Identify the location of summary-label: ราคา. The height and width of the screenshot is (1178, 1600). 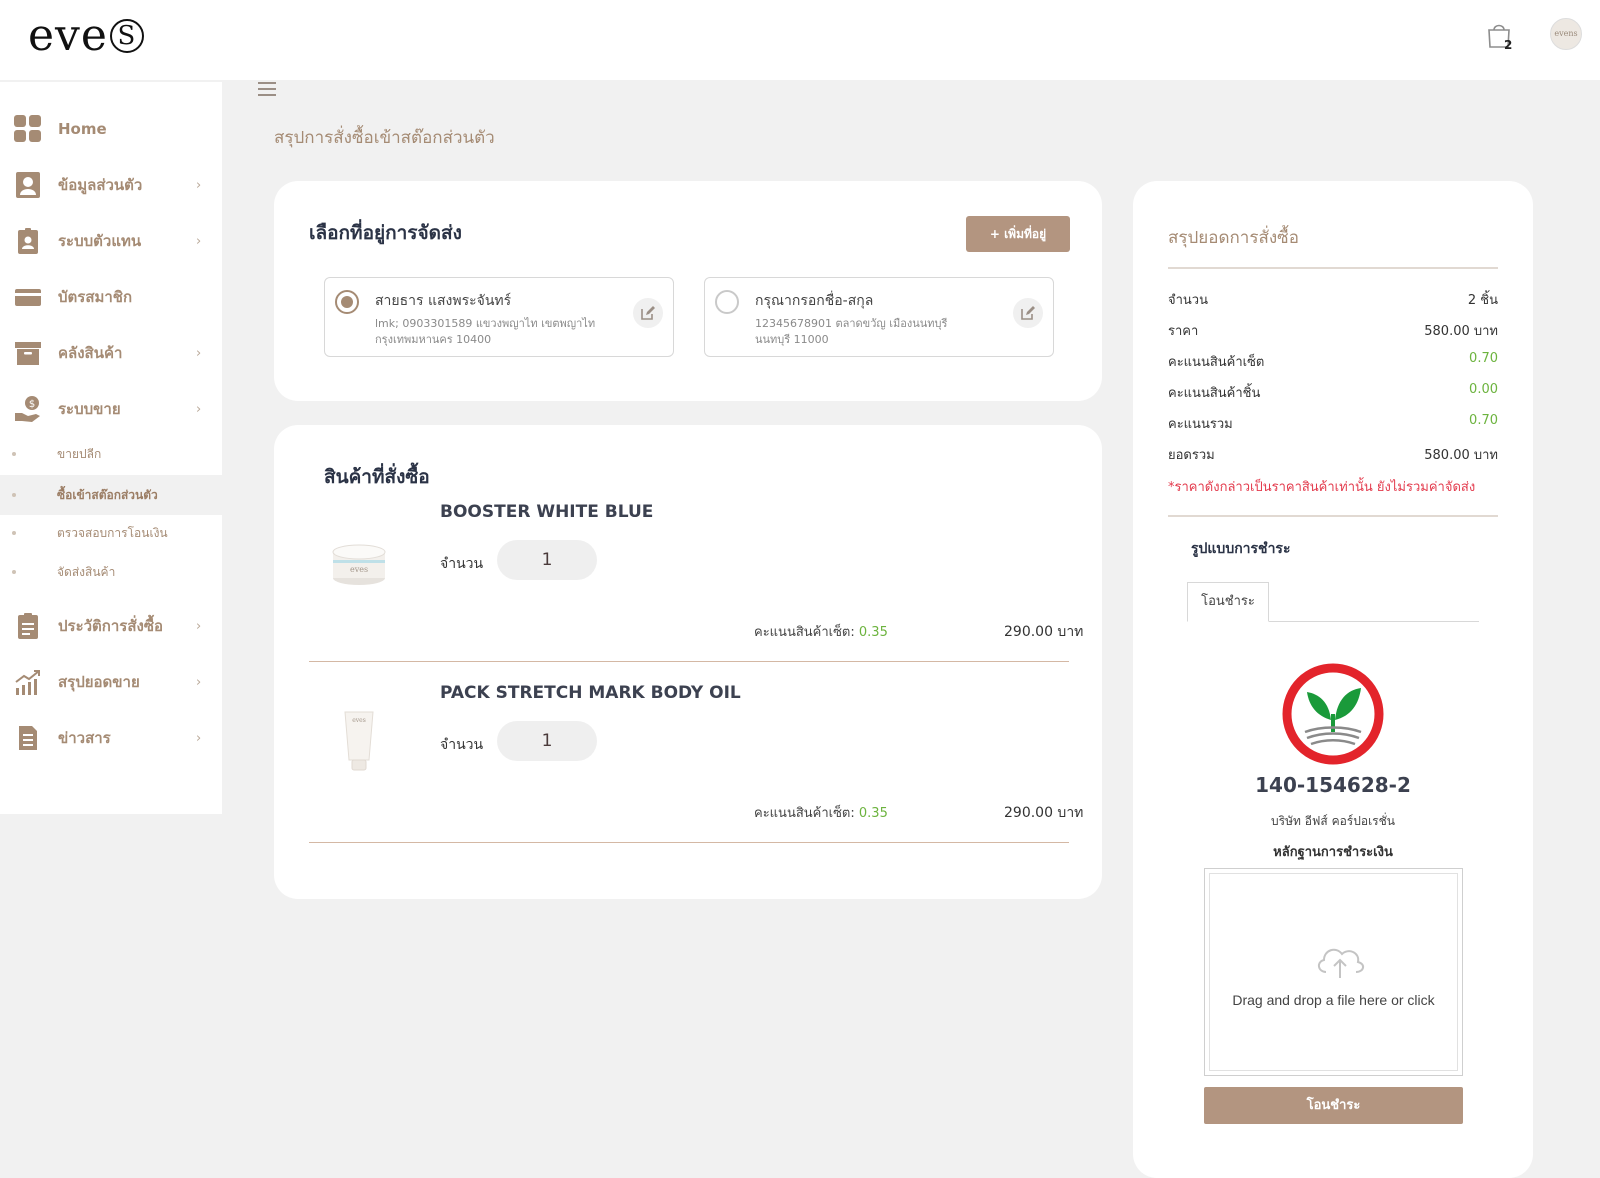
(1183, 331).